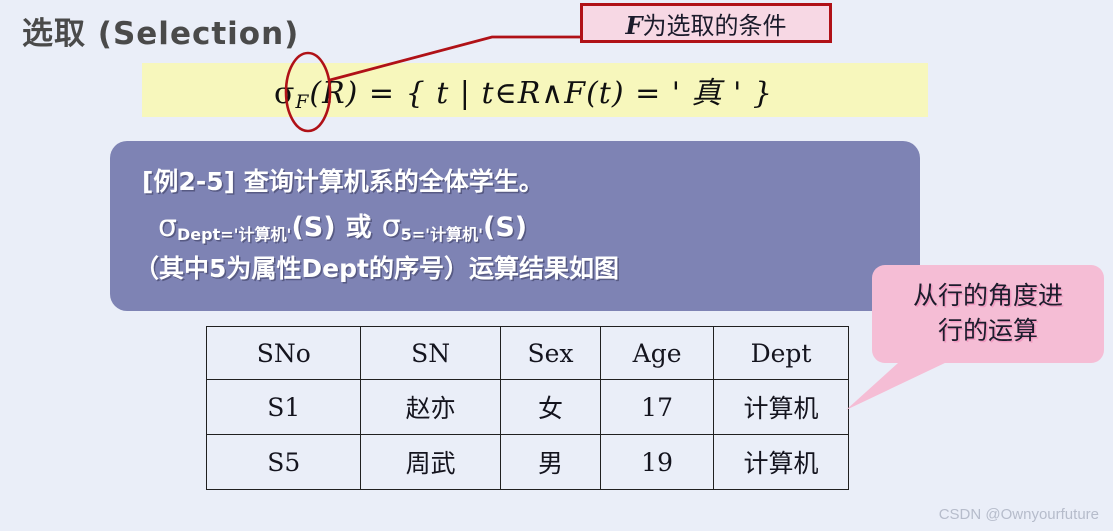 The image size is (1113, 531). I want to click on callout-line-2: 行的运算, so click(987, 330).